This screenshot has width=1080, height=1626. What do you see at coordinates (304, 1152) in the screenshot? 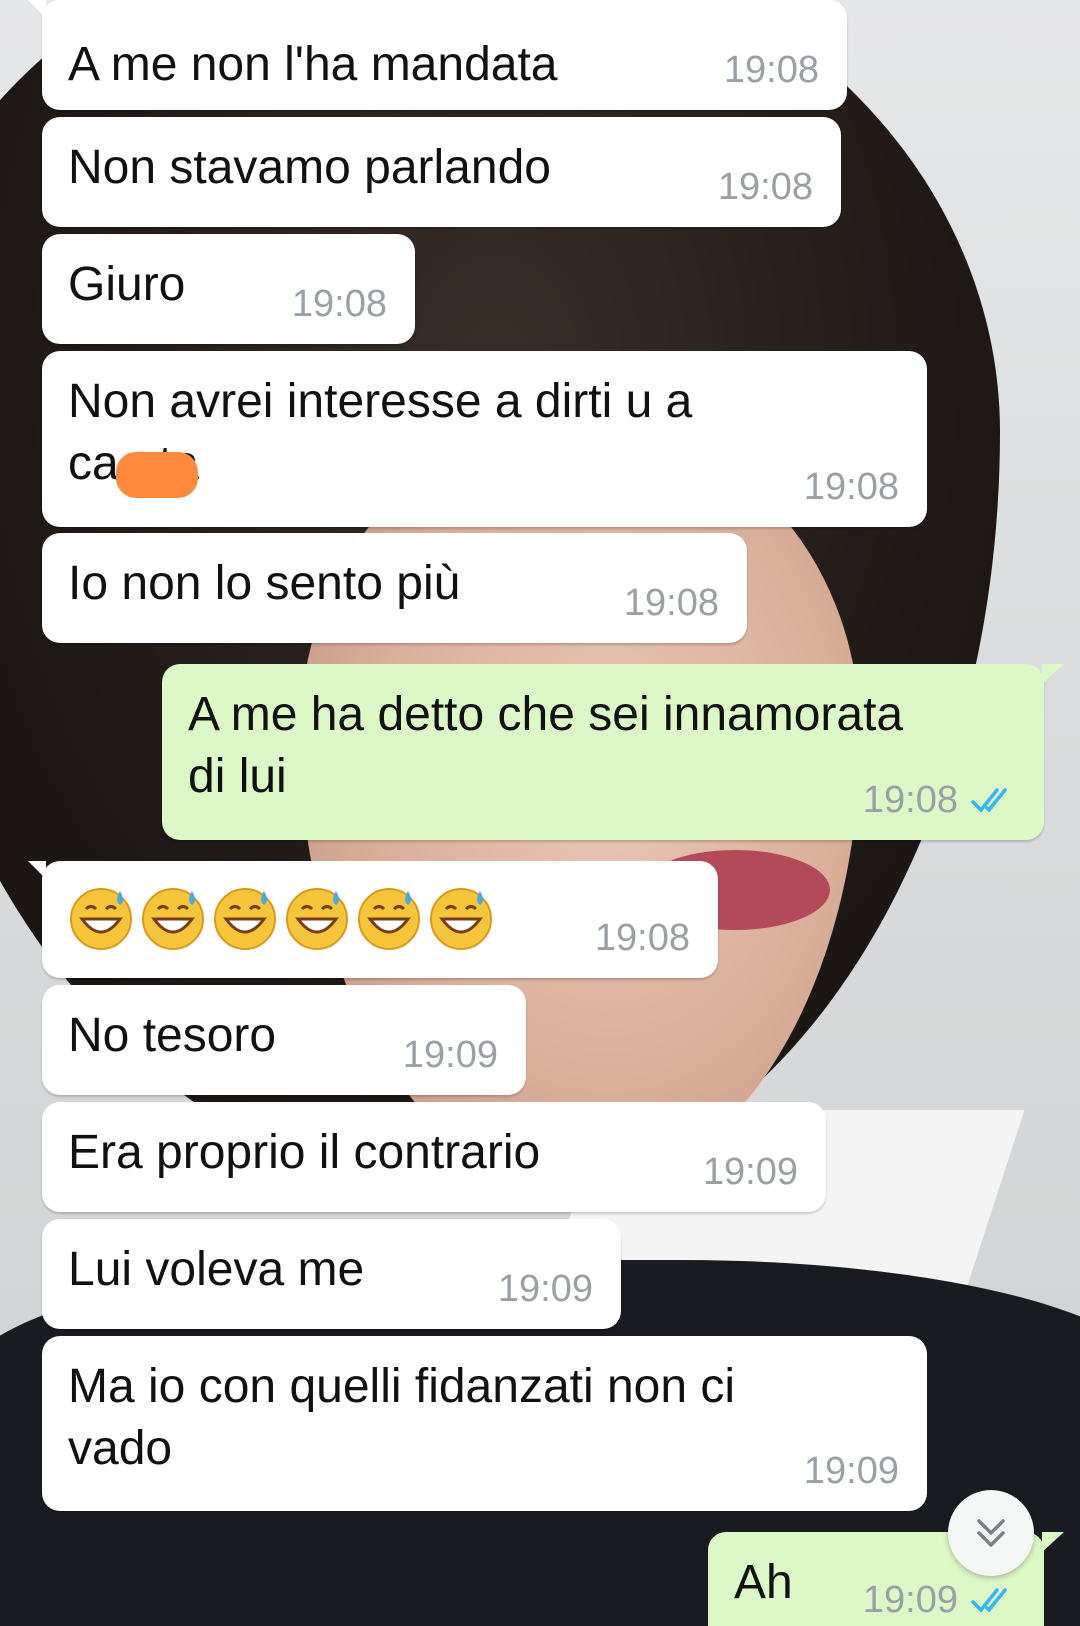
I see `message-text: Era proprio il contrario` at bounding box center [304, 1152].